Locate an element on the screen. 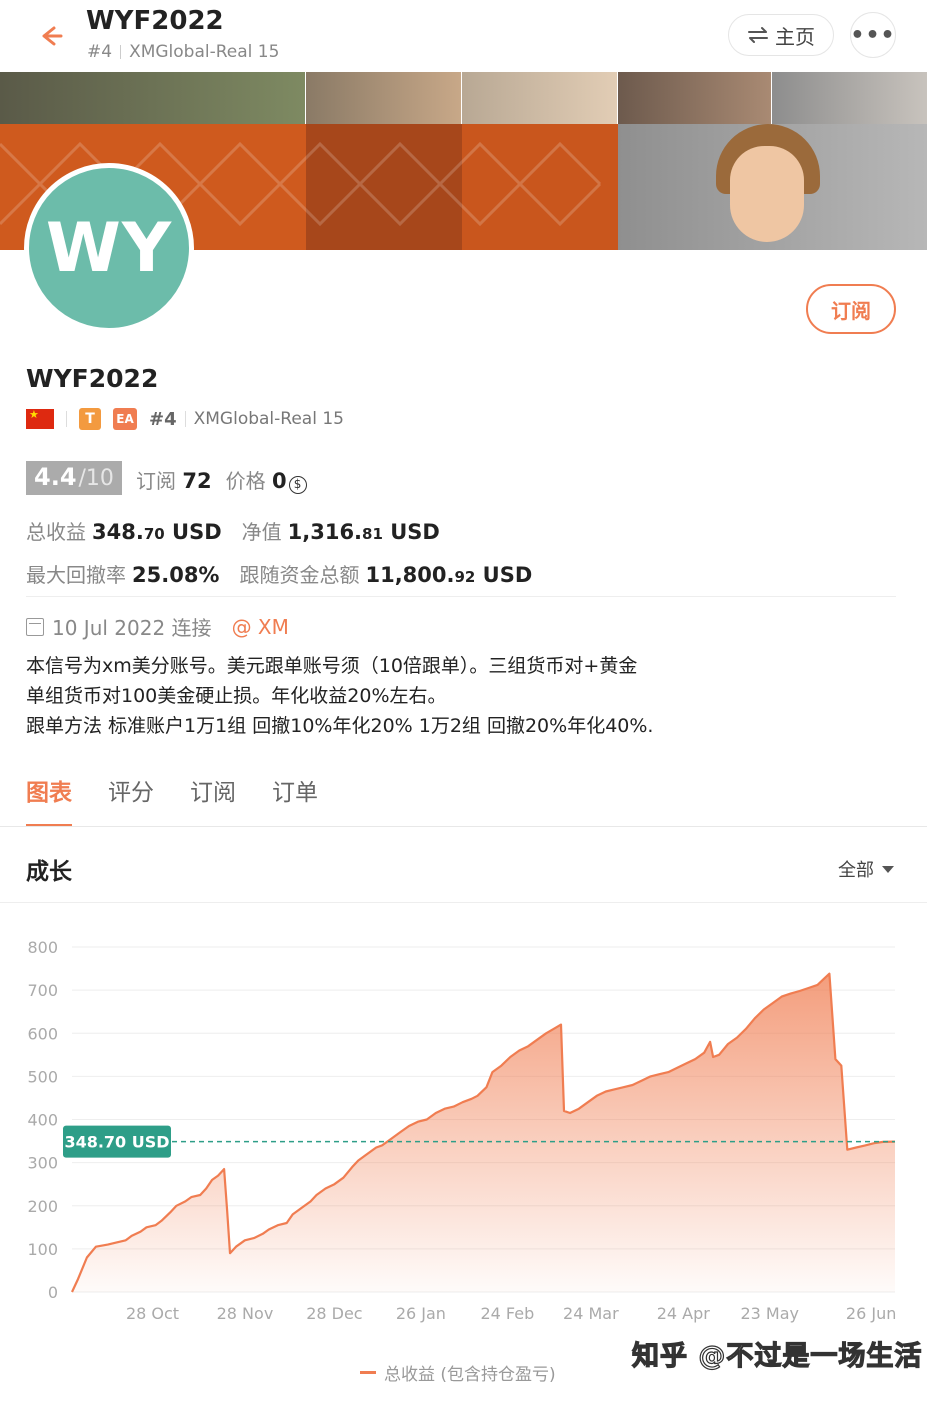 Image resolution: width=927 pixels, height=1404 pixels. ea-badge: EA is located at coordinates (125, 419).